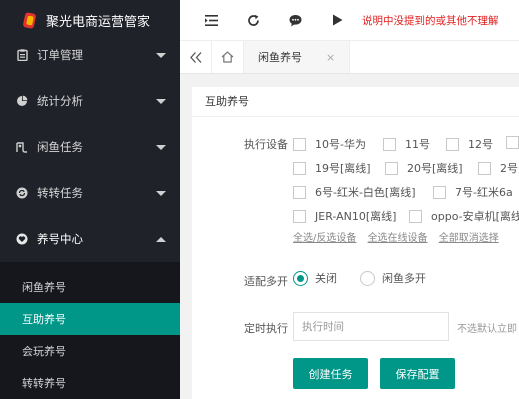 The width and height of the screenshot is (519, 399). Describe the element at coordinates (349, 20) in the screenshot. I see `top-header: 说明中没提到的或其他不理解` at that location.